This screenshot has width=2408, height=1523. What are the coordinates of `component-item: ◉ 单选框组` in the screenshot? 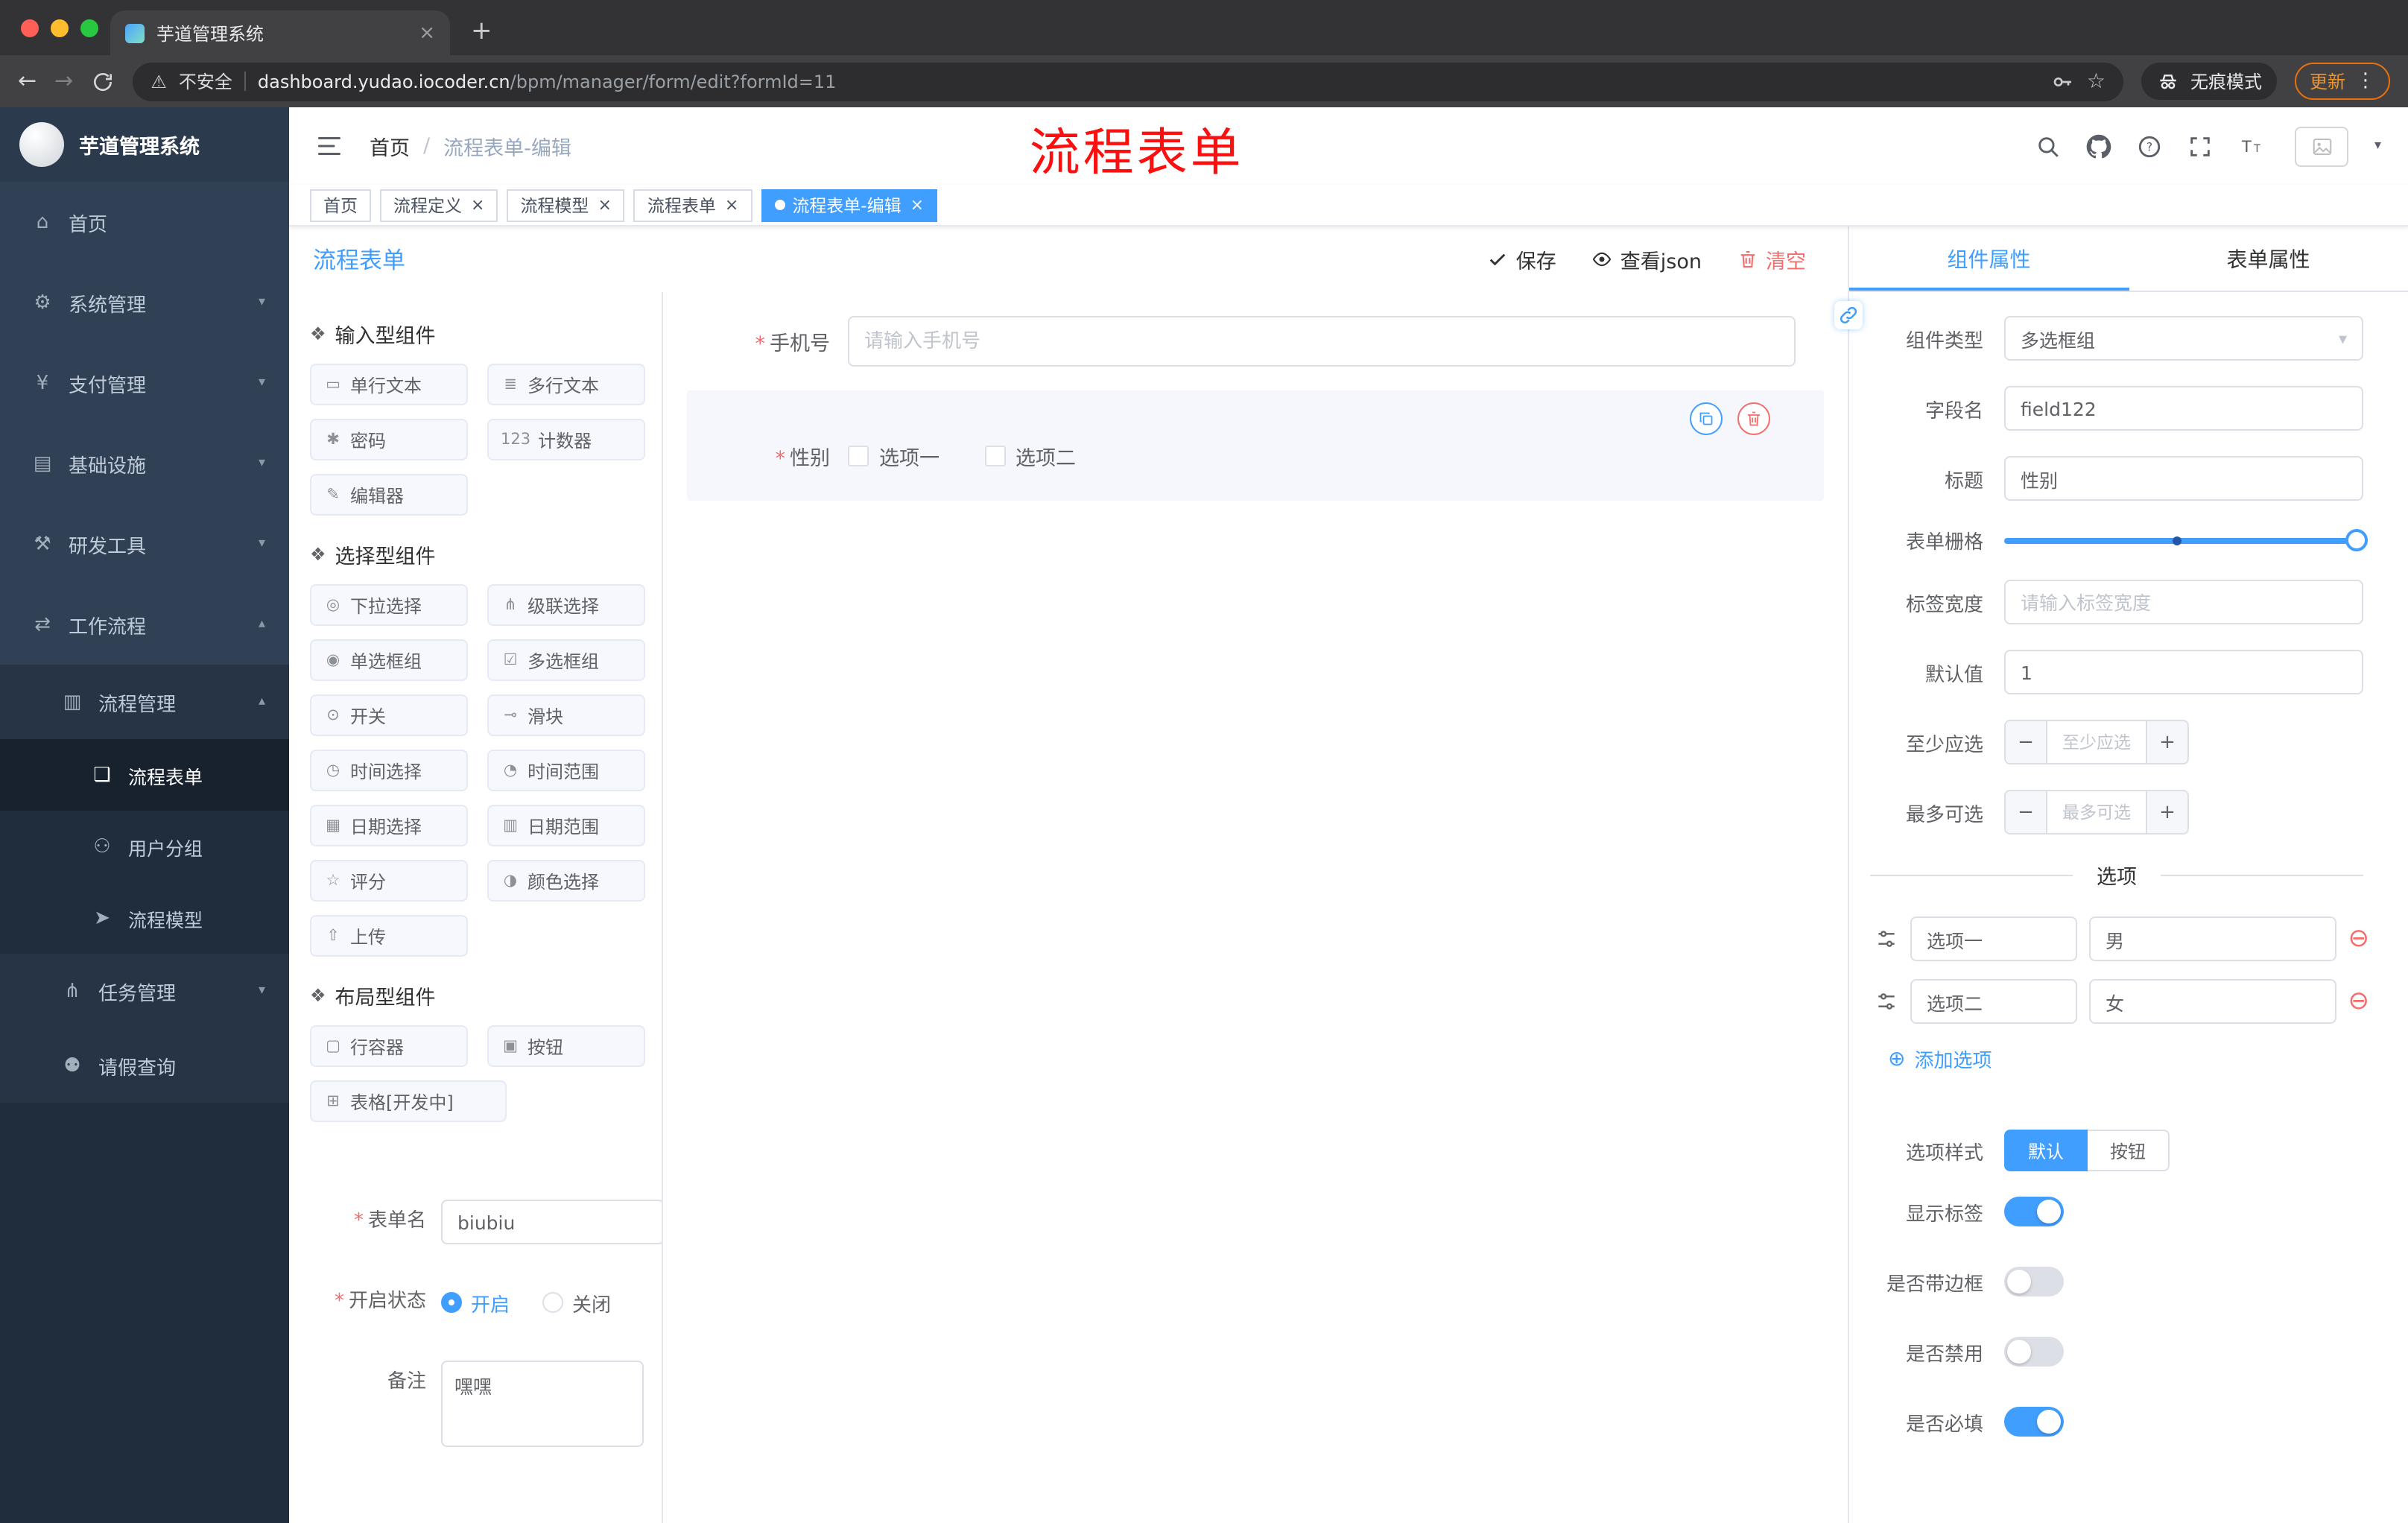 It's located at (389, 660).